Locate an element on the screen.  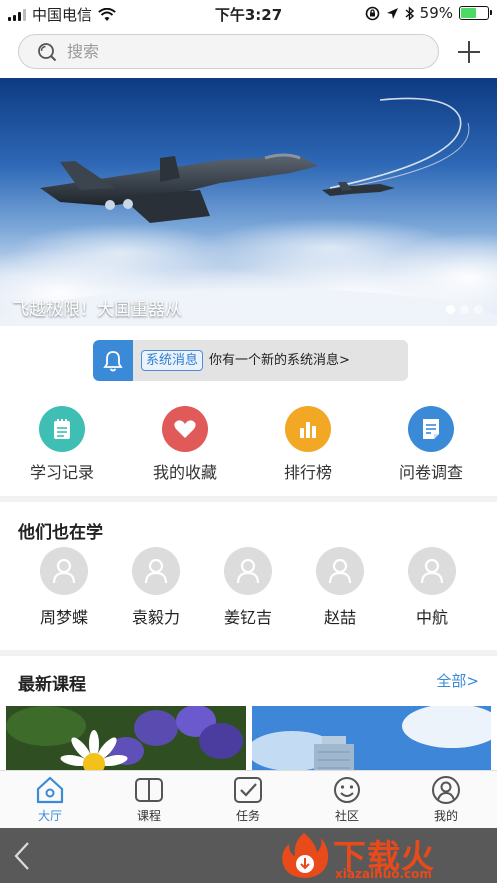
tab-tasks: 任务 is located at coordinates (248, 799).